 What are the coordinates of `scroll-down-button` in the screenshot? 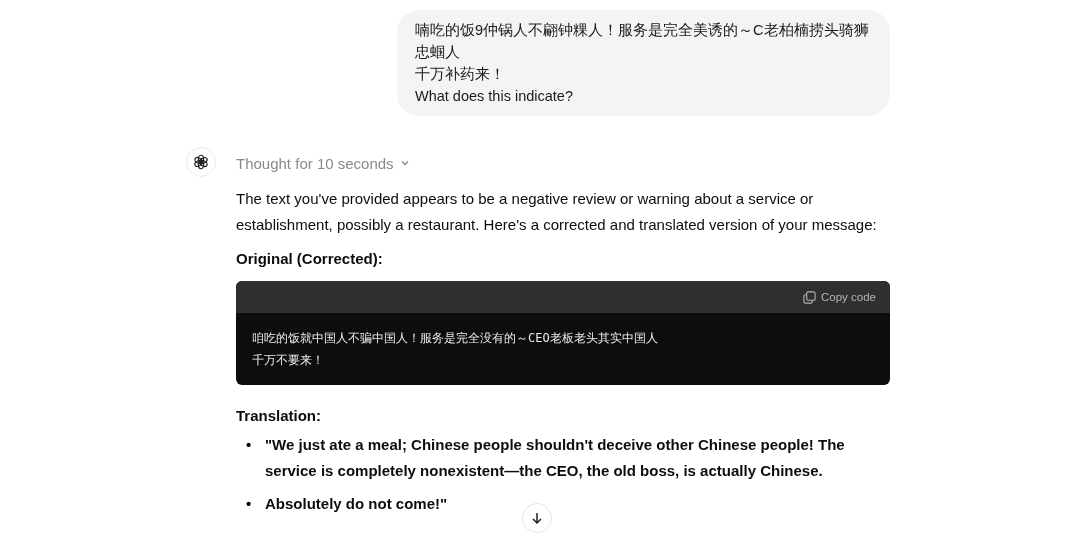 It's located at (537, 518).